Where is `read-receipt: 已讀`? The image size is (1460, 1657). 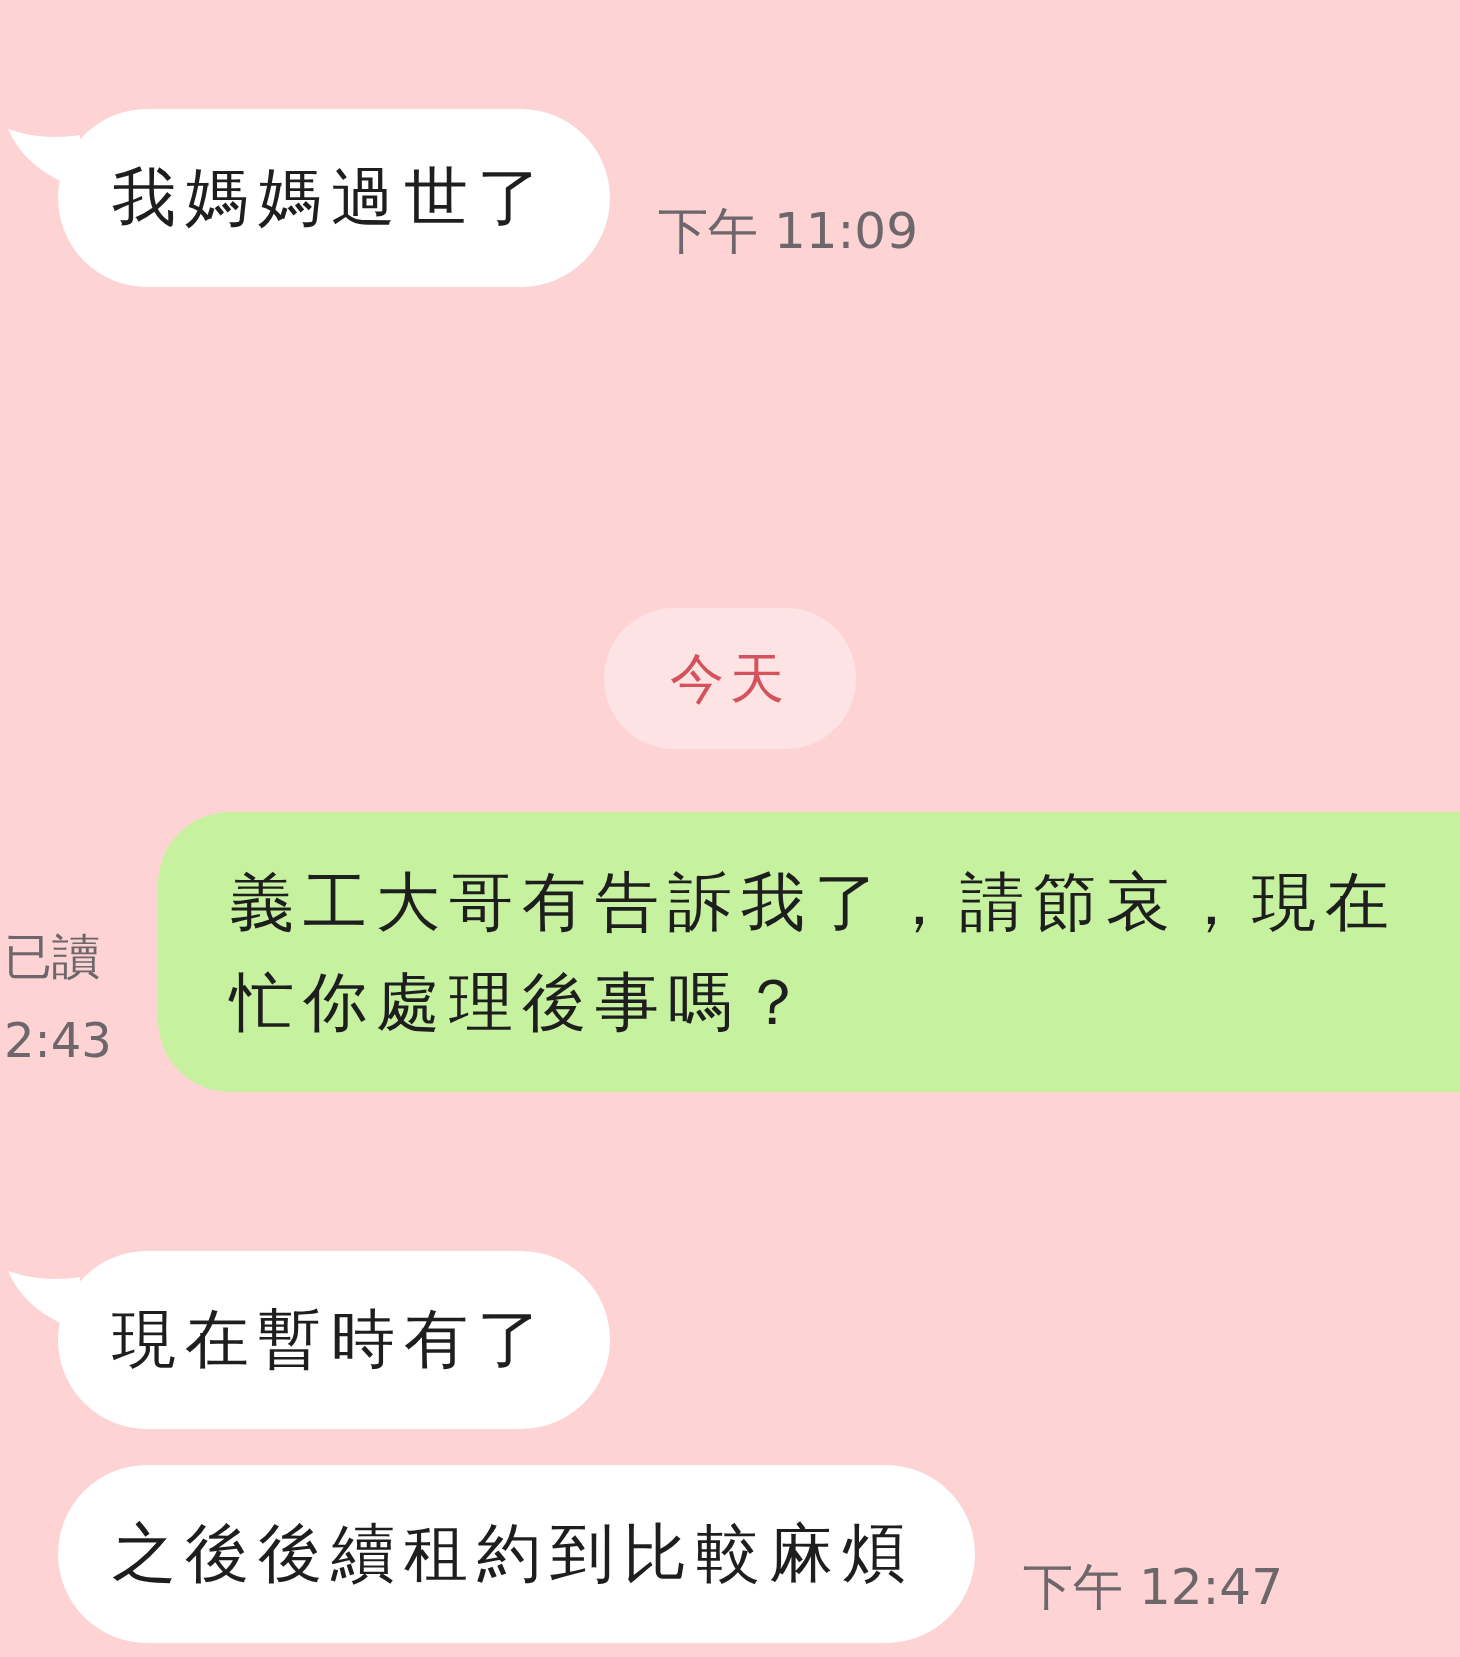 read-receipt: 已讀 is located at coordinates (52, 956).